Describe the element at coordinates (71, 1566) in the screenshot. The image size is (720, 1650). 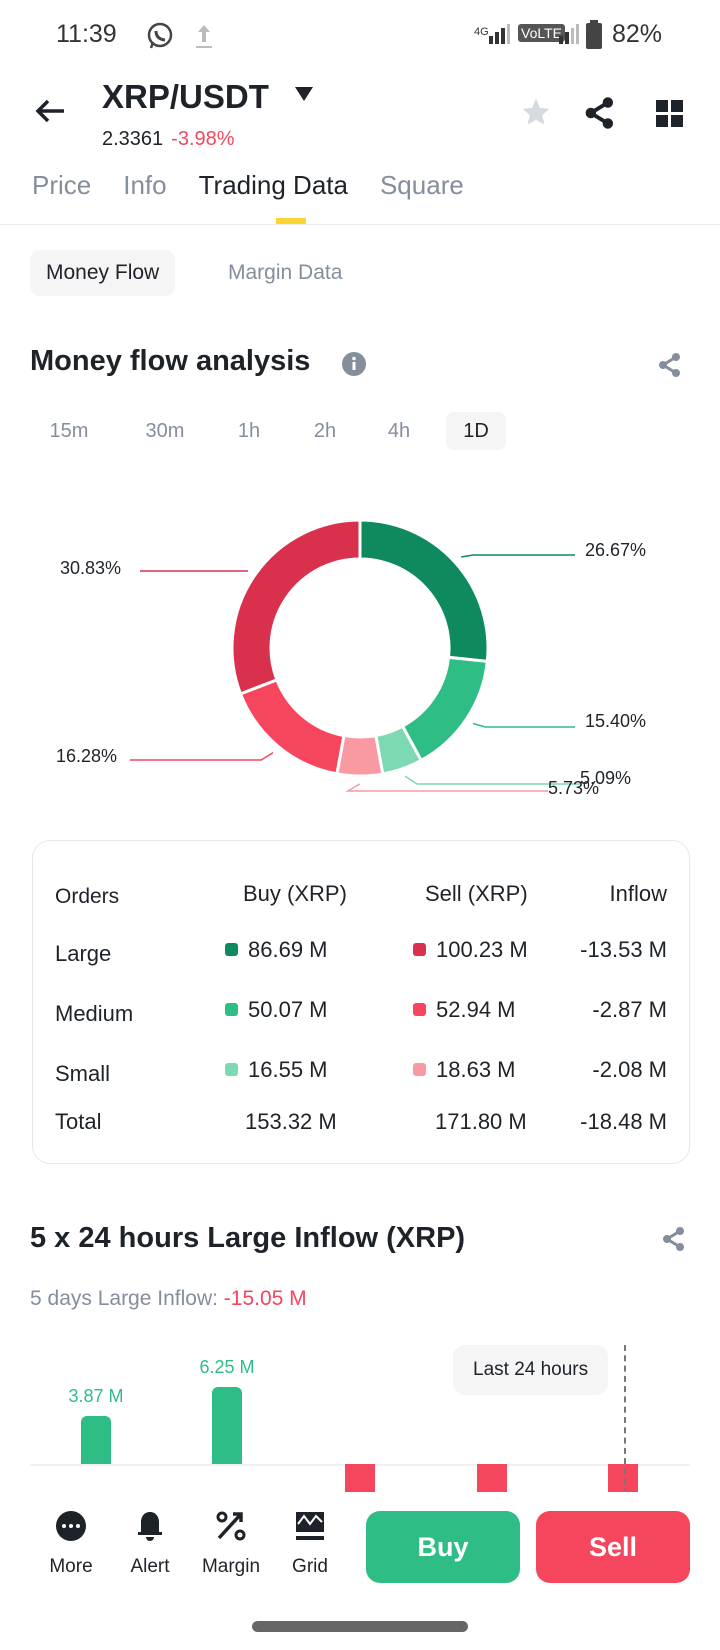
I see `nav-more-label: More` at that location.